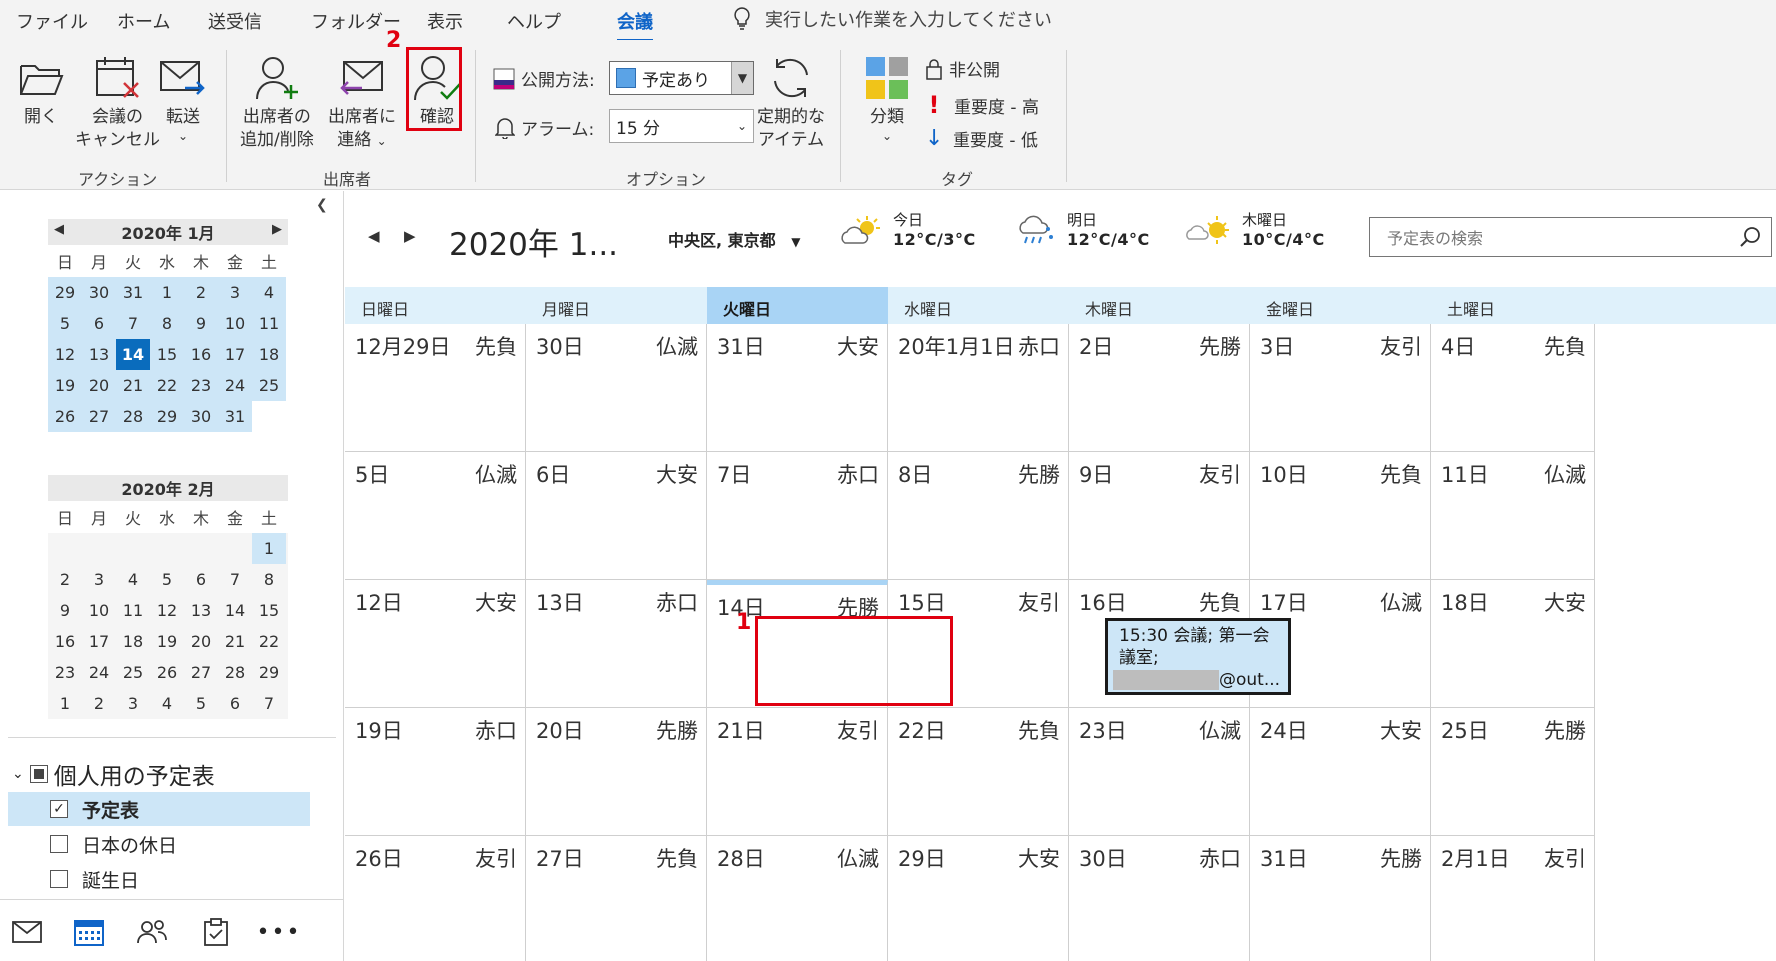 This screenshot has height=961, width=1776. I want to click on day-cell: 31日 大安, so click(797, 388).